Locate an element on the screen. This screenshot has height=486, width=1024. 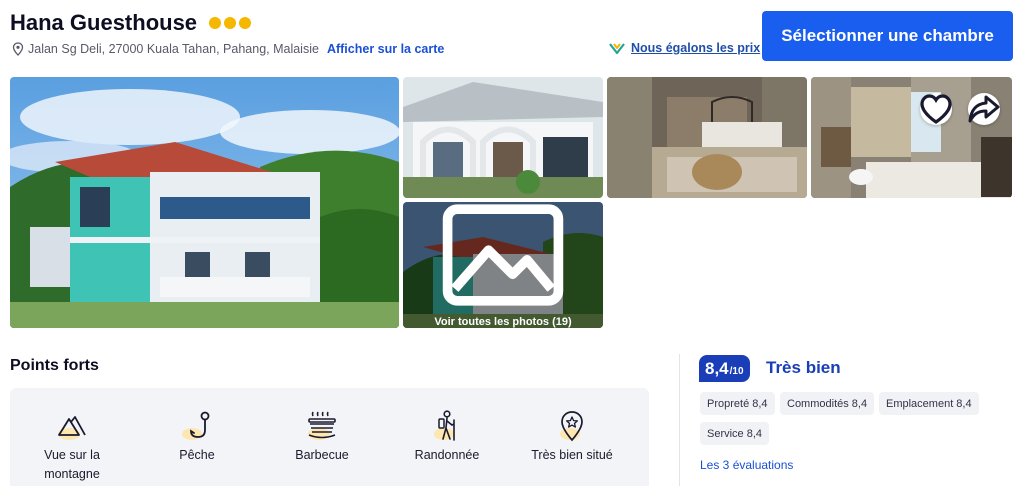
review-score-badge: 8,4 /10 is located at coordinates (724, 368).